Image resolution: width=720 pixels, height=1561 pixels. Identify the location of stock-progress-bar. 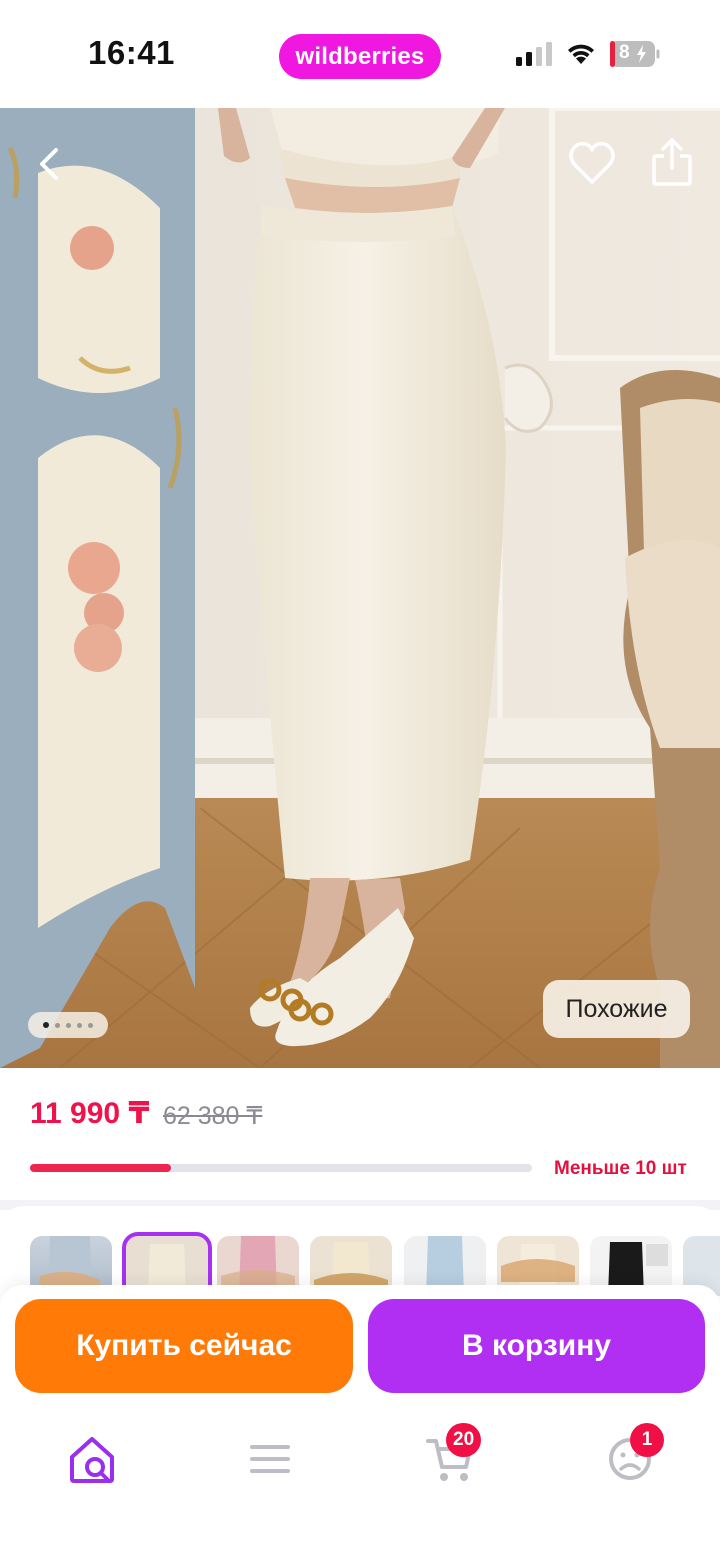
(281, 1168).